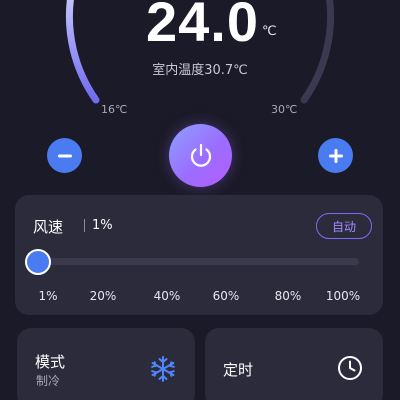  I want to click on set-temperature: 24.0, so click(202, 26).